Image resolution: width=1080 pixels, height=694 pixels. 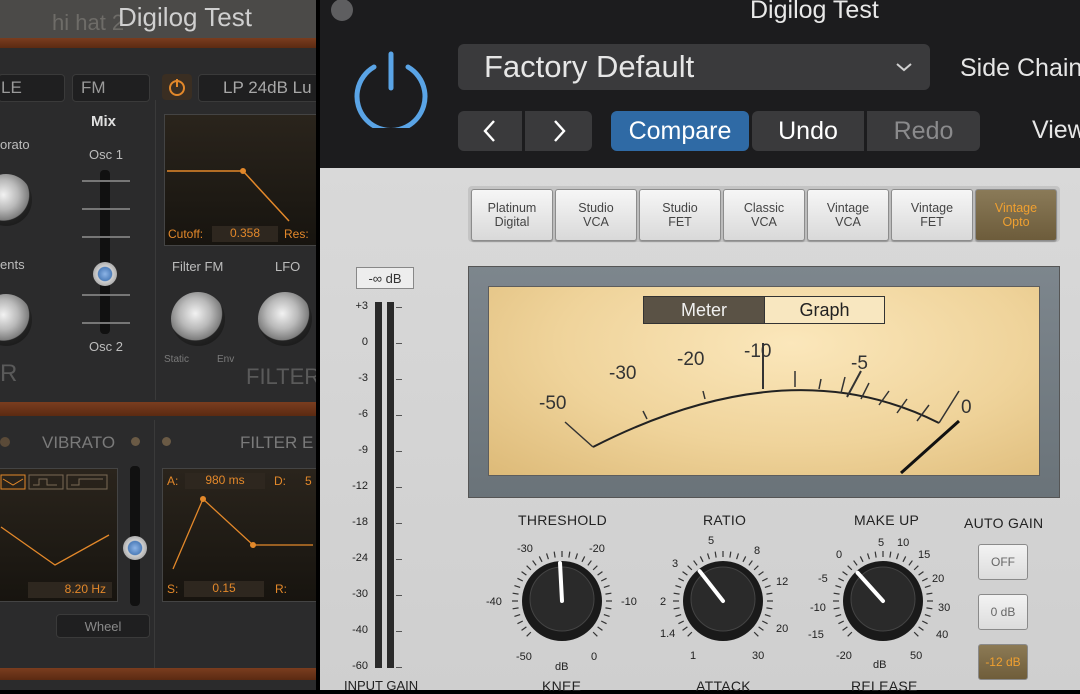 I want to click on previous-preset-button, so click(x=490, y=131).